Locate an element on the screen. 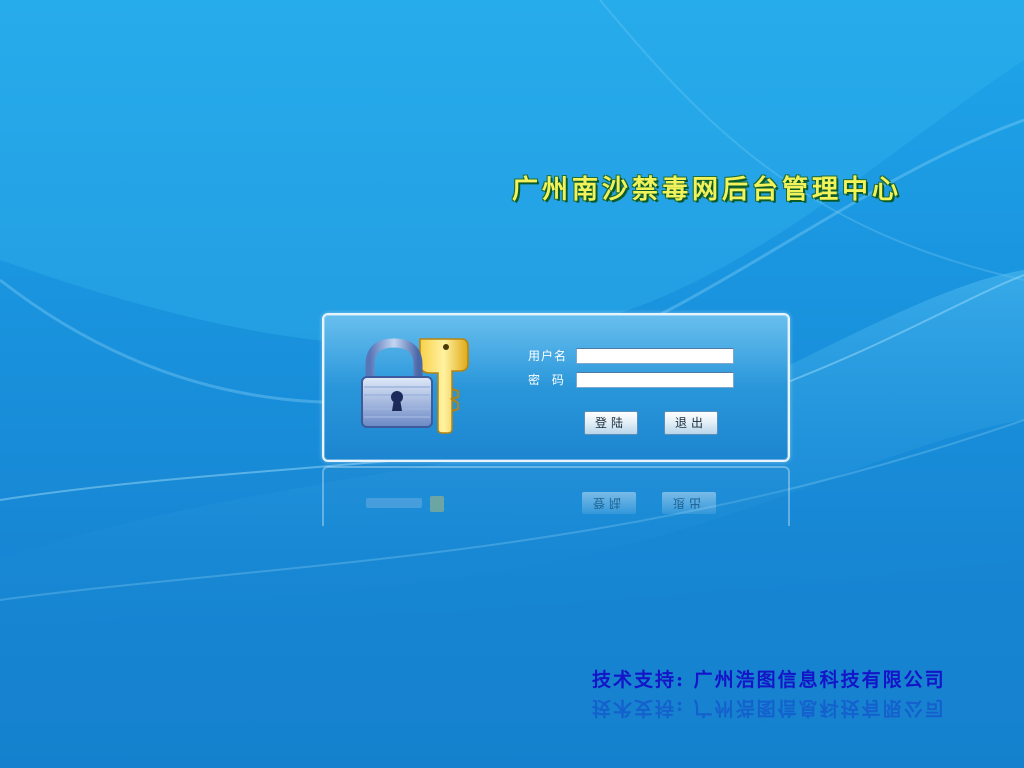 Image resolution: width=1024 pixels, height=768 pixels. username-input is located at coordinates (655, 356).